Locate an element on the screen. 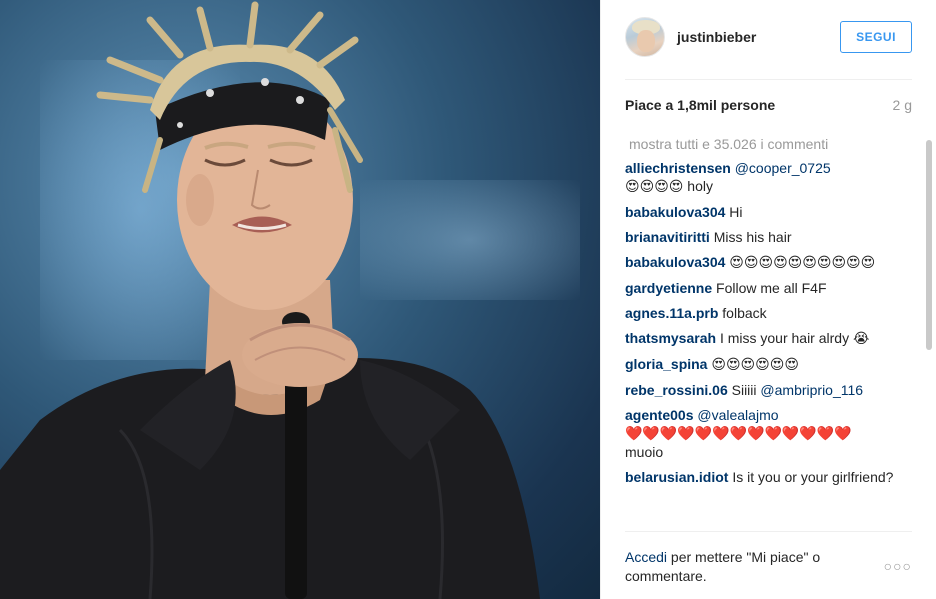 The height and width of the screenshot is (599, 936). comment-item: babakulova304 😍😍😍😍😍😍😍😍😍😍 is located at coordinates (768, 262).